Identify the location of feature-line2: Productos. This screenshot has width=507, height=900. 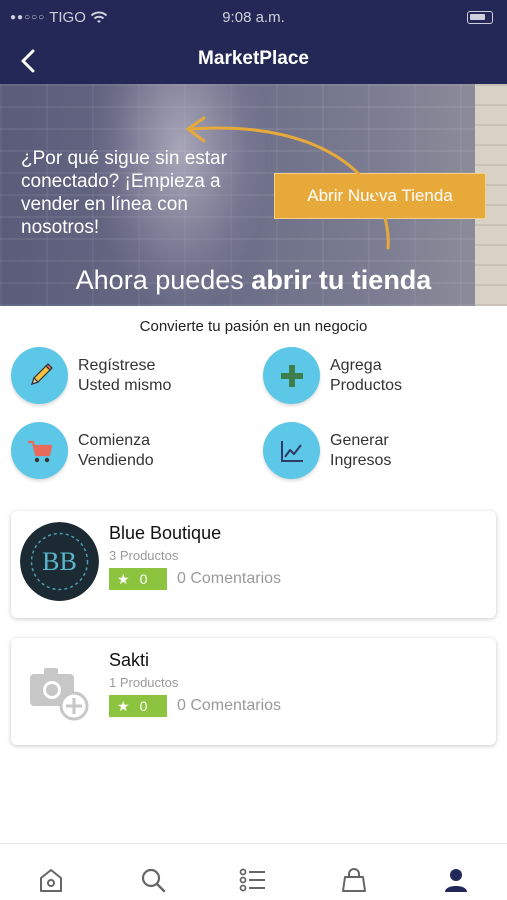
(366, 385).